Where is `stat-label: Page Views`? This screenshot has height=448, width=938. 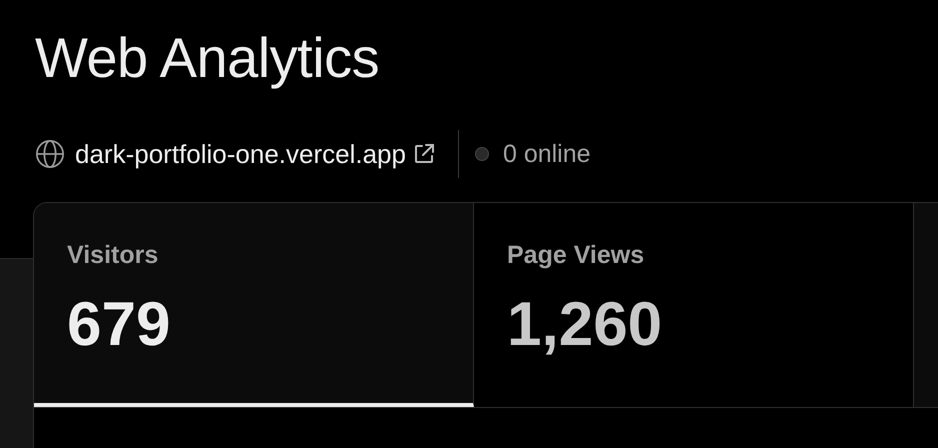
stat-label: Page Views is located at coordinates (576, 255).